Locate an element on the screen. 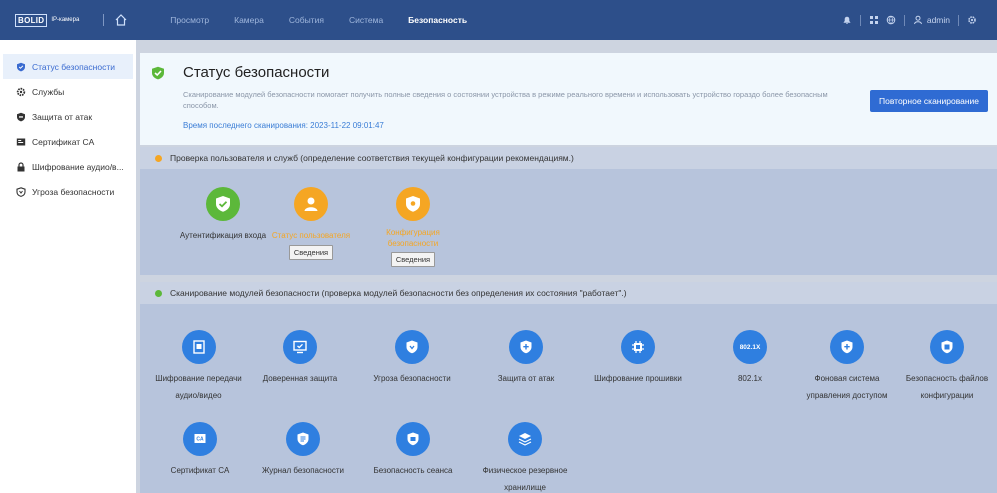  rescan-button: Повторное сканирование is located at coordinates (929, 101).